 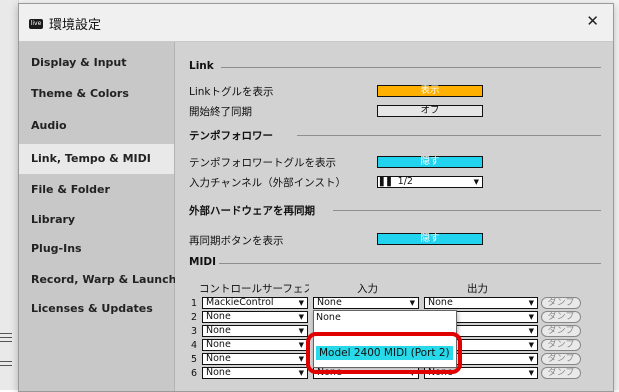 What do you see at coordinates (430, 182) in the screenshot?
I see `input-channel-dropdown: ▌▌ 1/2 ▼` at bounding box center [430, 182].